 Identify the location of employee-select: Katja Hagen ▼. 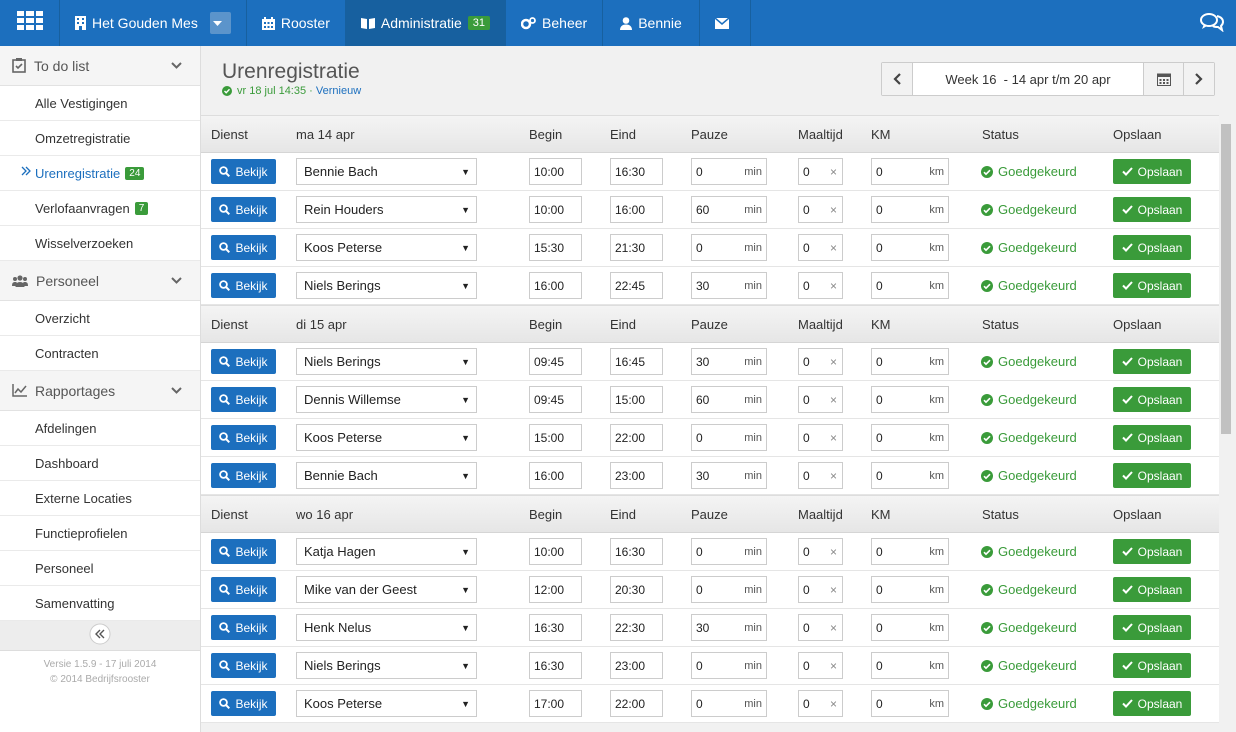
(386, 551).